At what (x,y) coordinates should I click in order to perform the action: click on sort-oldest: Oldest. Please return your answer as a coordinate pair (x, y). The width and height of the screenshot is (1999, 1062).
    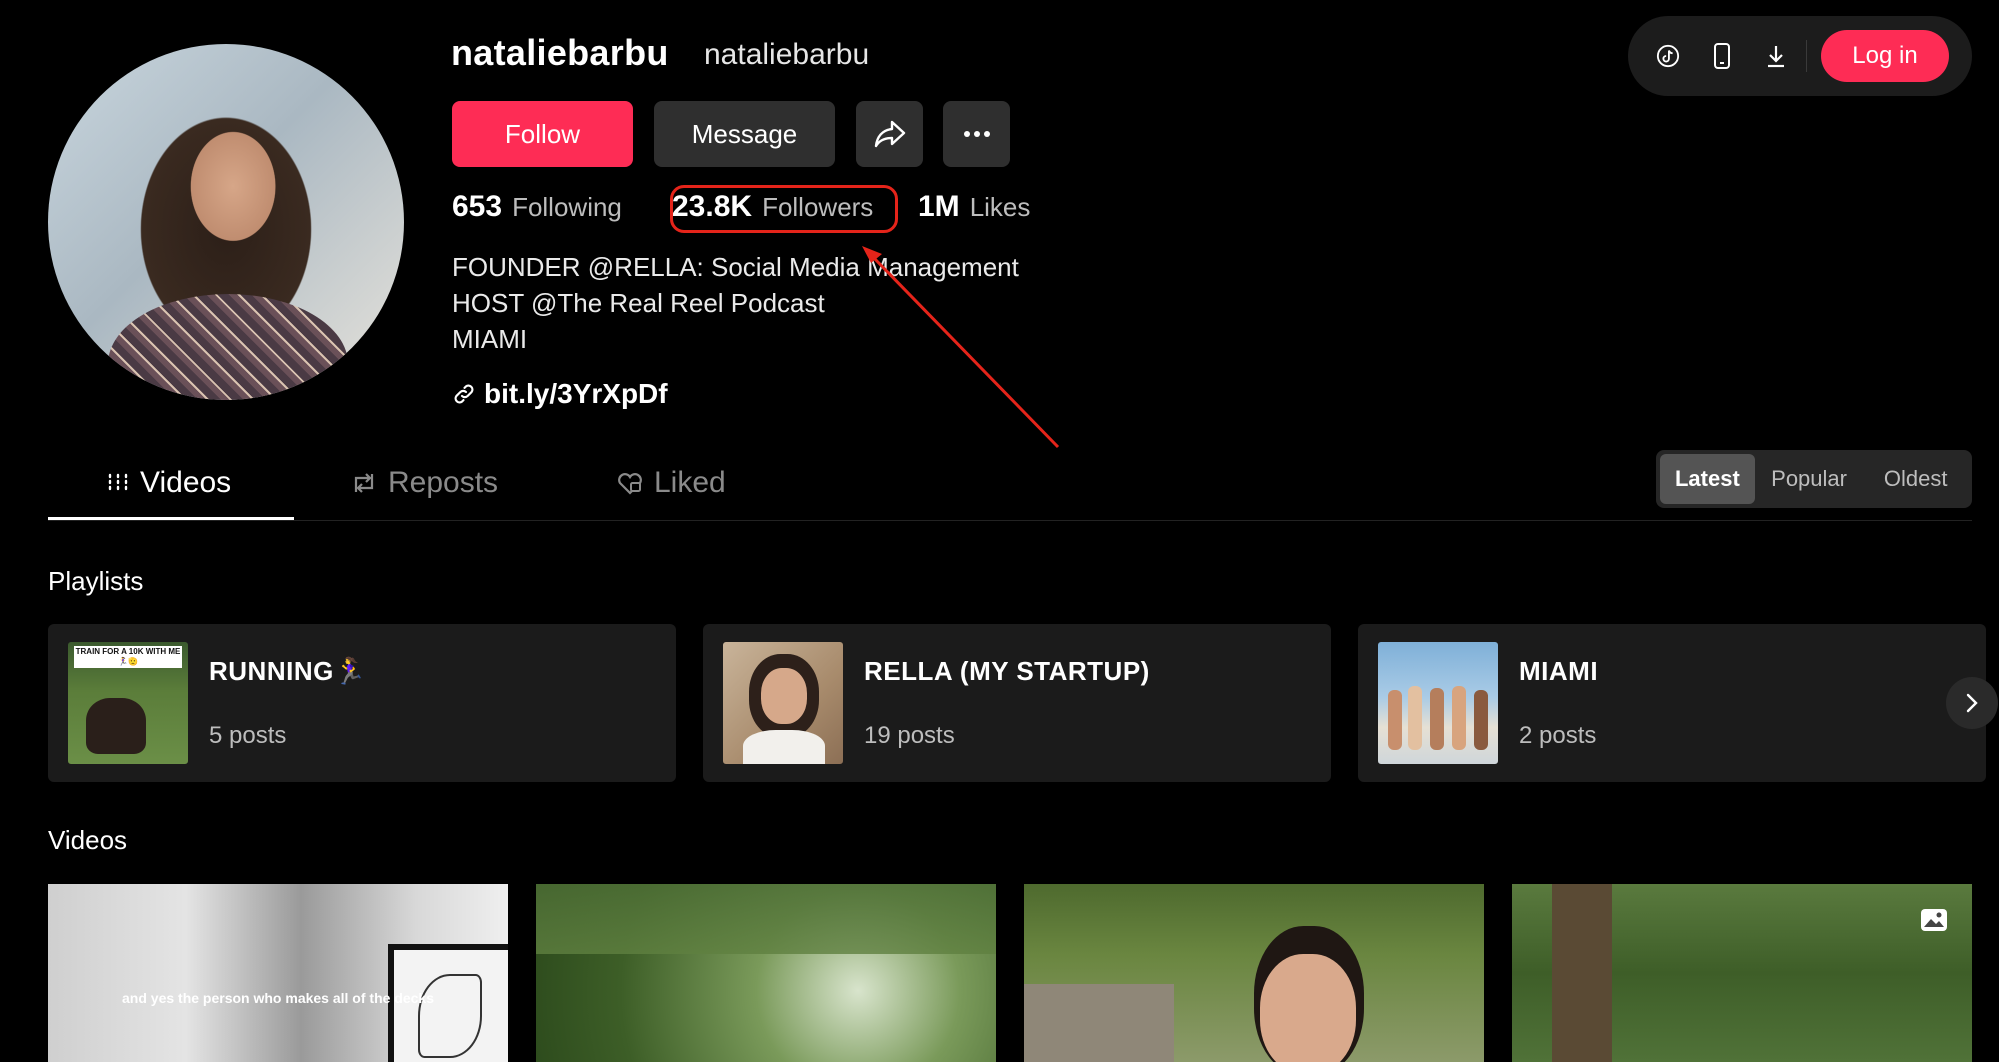
    Looking at the image, I should click on (1915, 479).